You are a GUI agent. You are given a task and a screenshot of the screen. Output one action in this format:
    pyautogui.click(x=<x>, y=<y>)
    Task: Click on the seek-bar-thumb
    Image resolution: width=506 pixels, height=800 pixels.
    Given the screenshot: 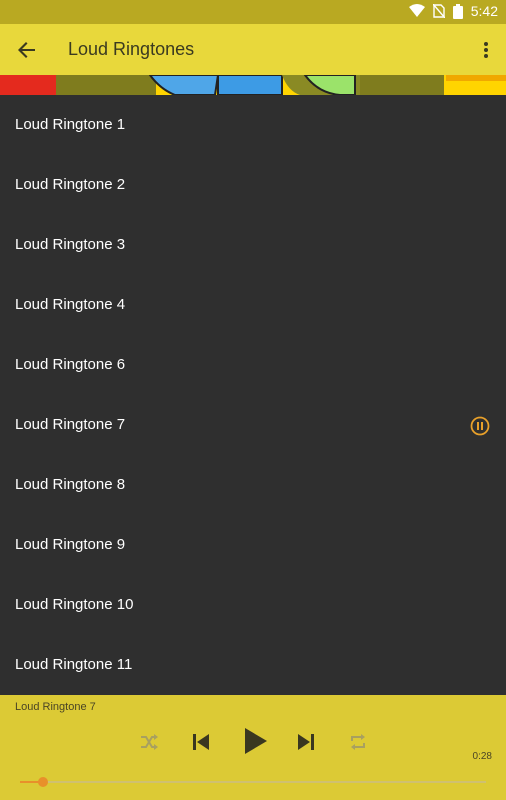 What is the action you would take?
    pyautogui.click(x=43, y=782)
    